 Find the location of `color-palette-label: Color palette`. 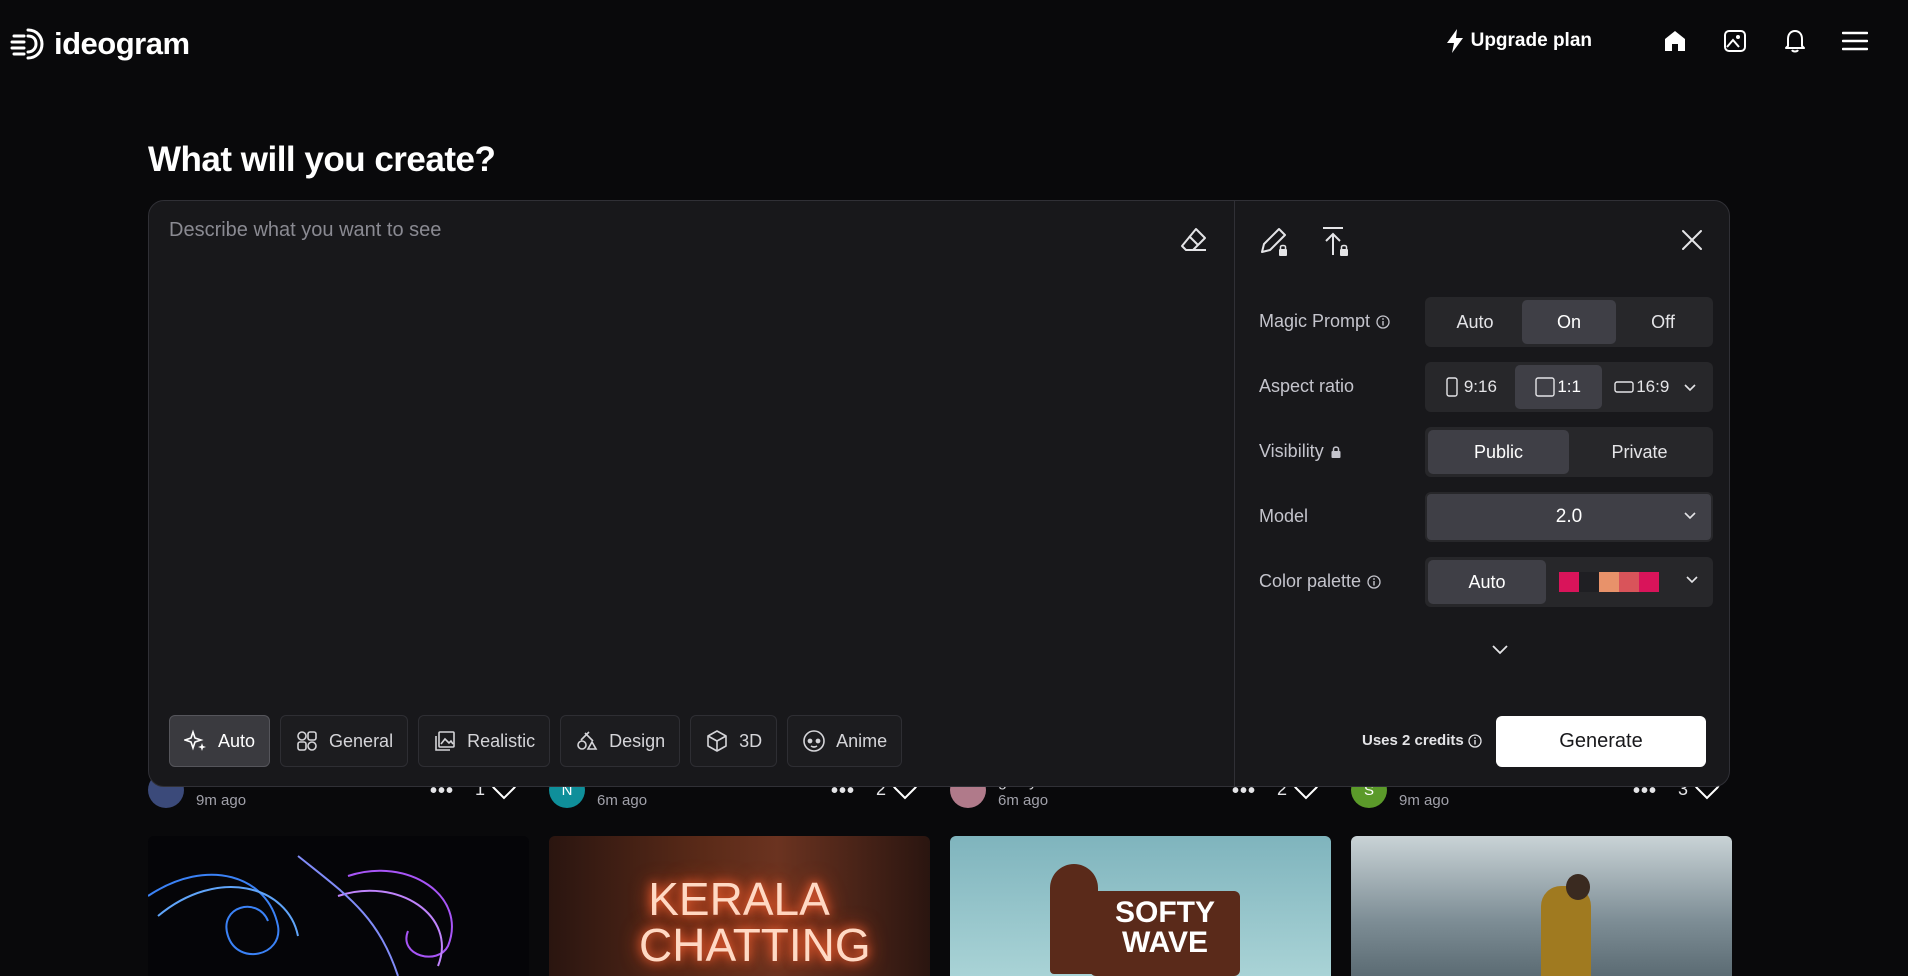

color-palette-label: Color palette is located at coordinates (1320, 581).